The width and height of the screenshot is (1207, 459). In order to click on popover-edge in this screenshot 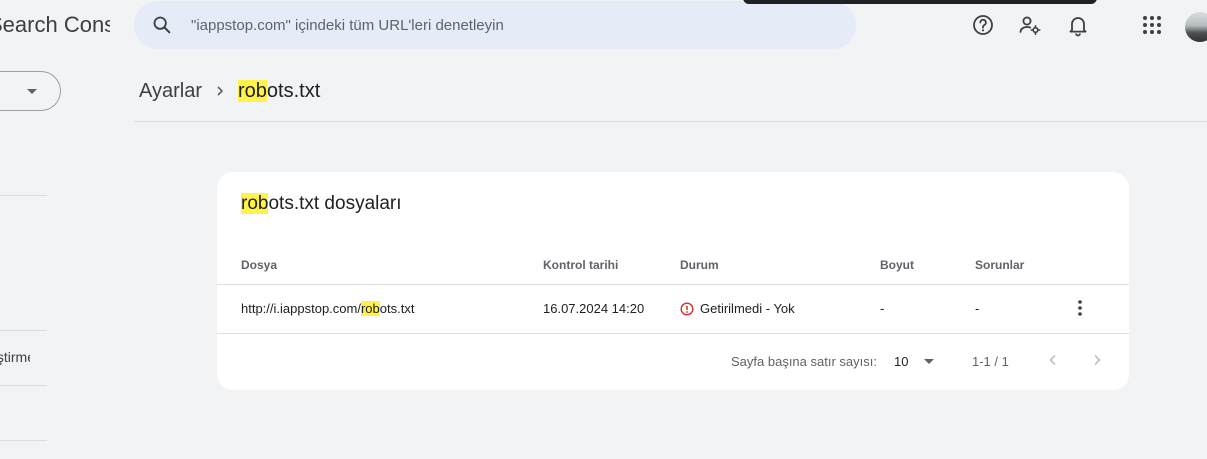, I will do `click(920, 2)`.